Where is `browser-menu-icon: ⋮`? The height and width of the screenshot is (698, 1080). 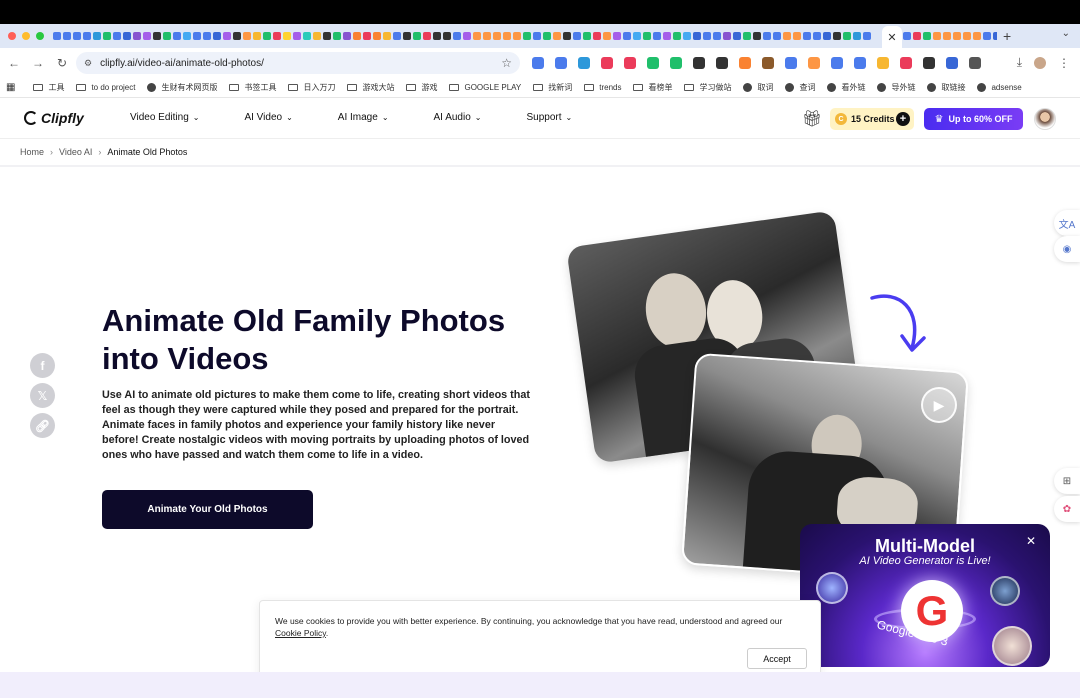 browser-menu-icon: ⋮ is located at coordinates (1064, 63).